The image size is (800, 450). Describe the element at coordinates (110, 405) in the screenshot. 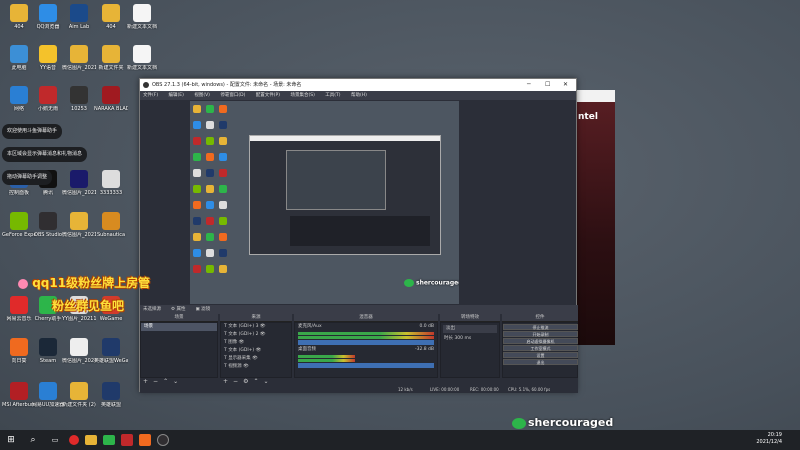

I see `desktop-icon-label: 英雄联盟` at that location.